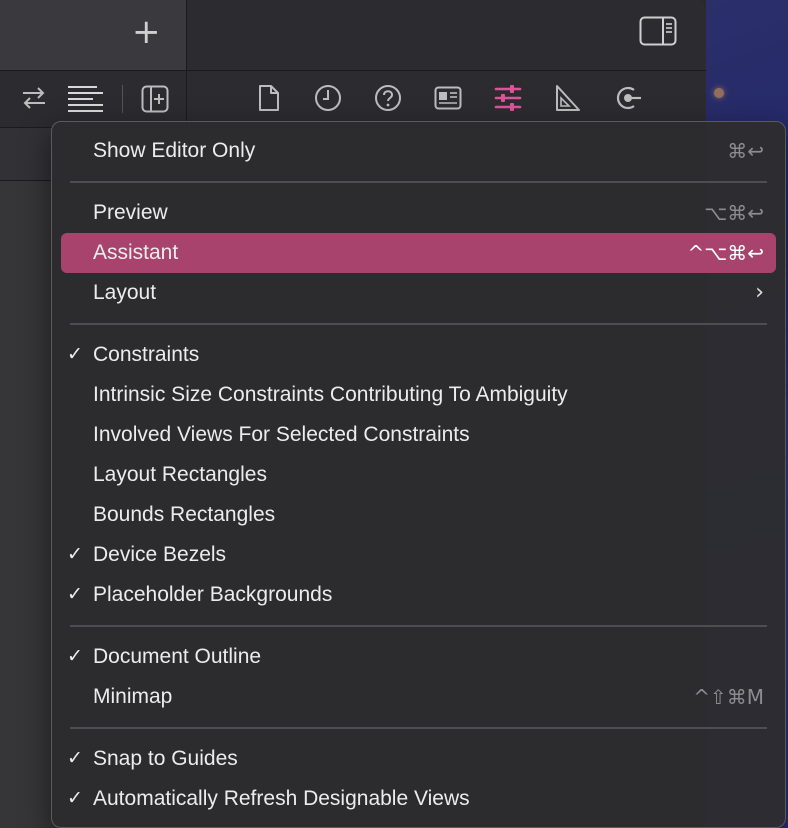  What do you see at coordinates (446, 35) in the screenshot?
I see `window-titlebar` at bounding box center [446, 35].